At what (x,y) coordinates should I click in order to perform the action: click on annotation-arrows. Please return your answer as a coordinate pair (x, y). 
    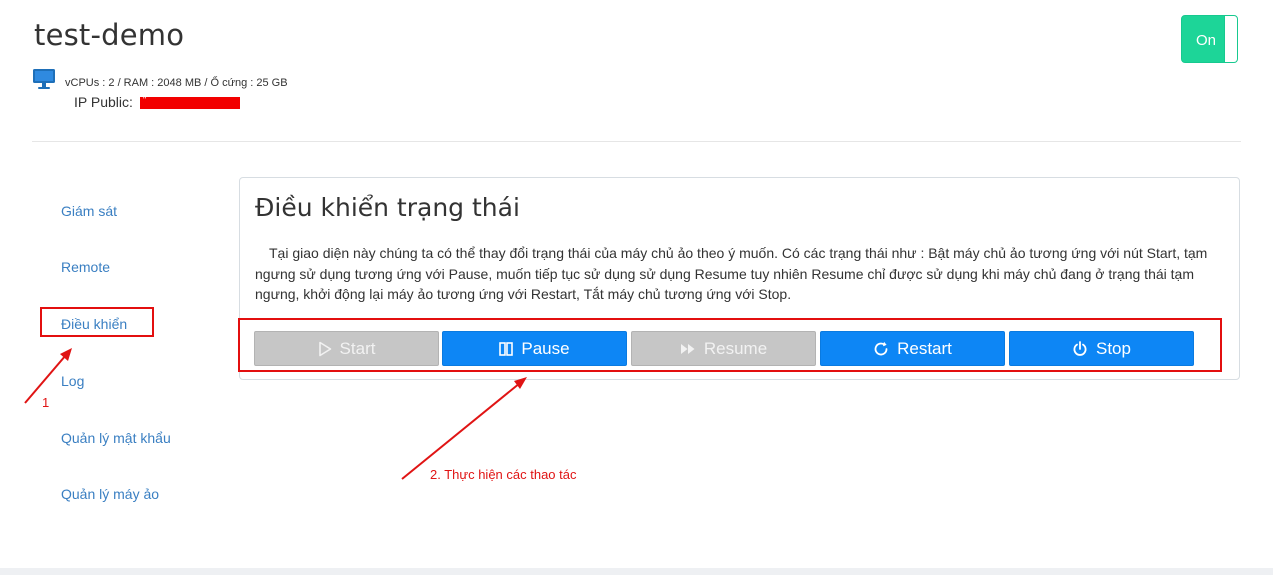
    Looking at the image, I should click on (275, 414).